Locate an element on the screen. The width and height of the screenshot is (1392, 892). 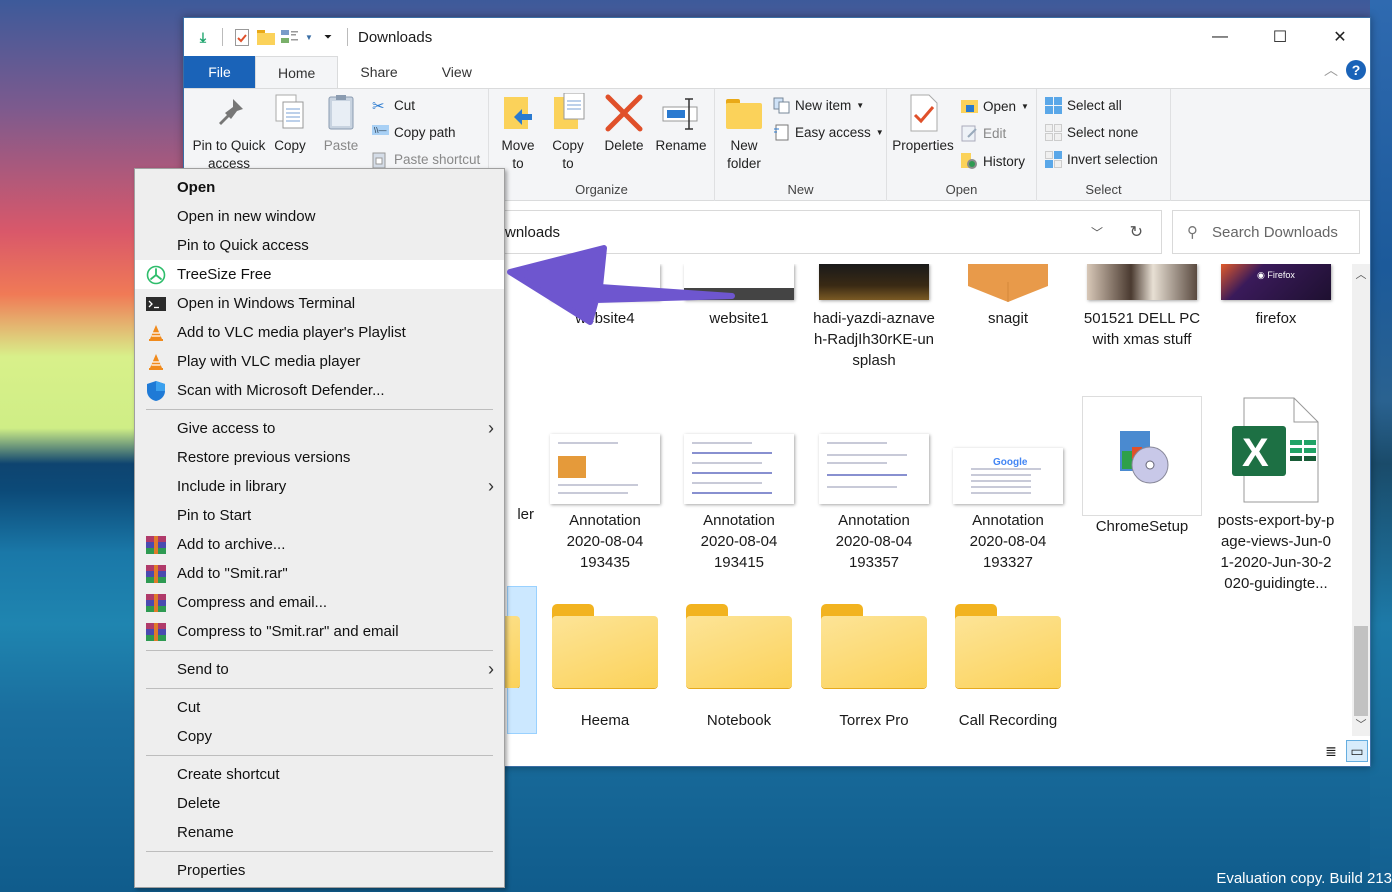
view-dropdown-icon: ▼ is located at coordinates (309, 37).